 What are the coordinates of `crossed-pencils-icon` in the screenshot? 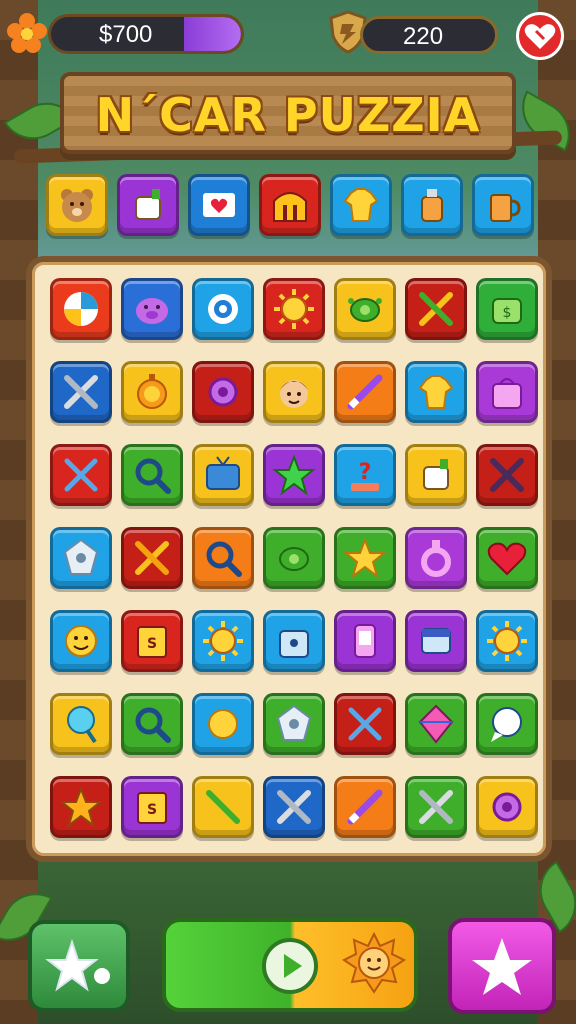 It's located at (223, 807).